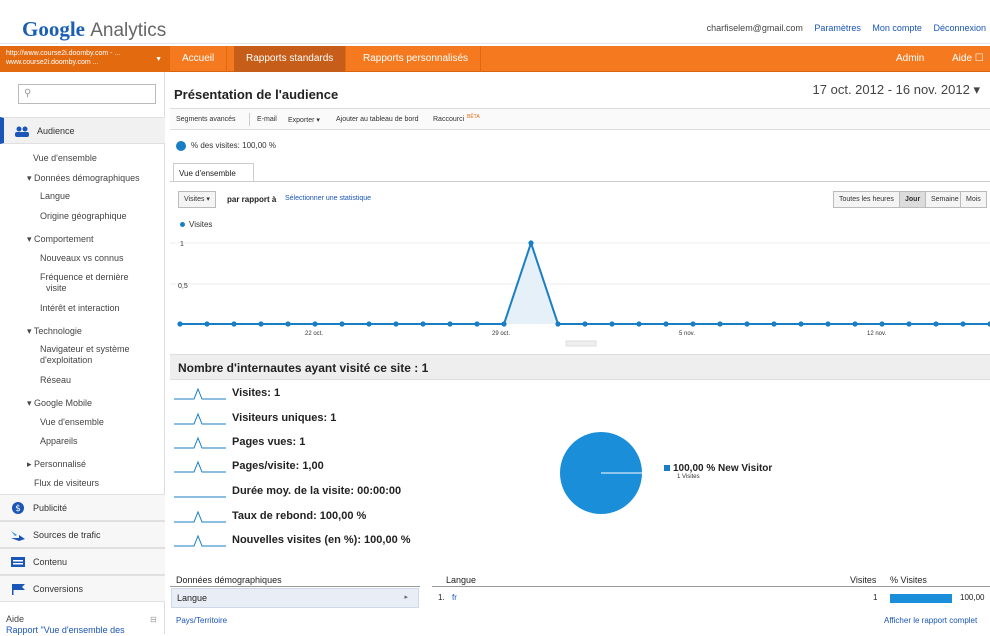 Image resolution: width=990 pixels, height=636 pixels. I want to click on shortcut-button: Raccourci, so click(448, 119).